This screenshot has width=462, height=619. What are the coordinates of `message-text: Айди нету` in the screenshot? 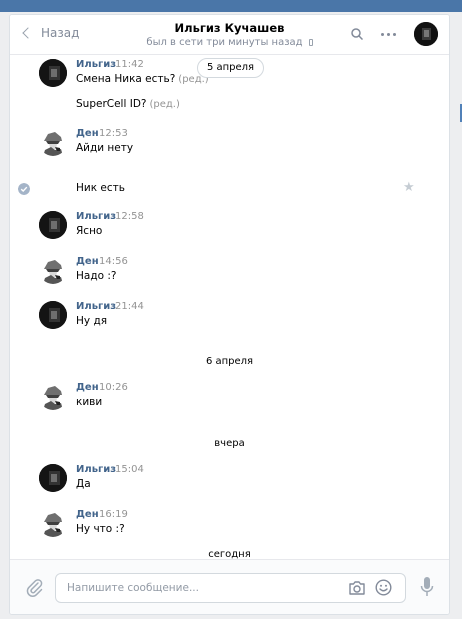 It's located at (105, 148).